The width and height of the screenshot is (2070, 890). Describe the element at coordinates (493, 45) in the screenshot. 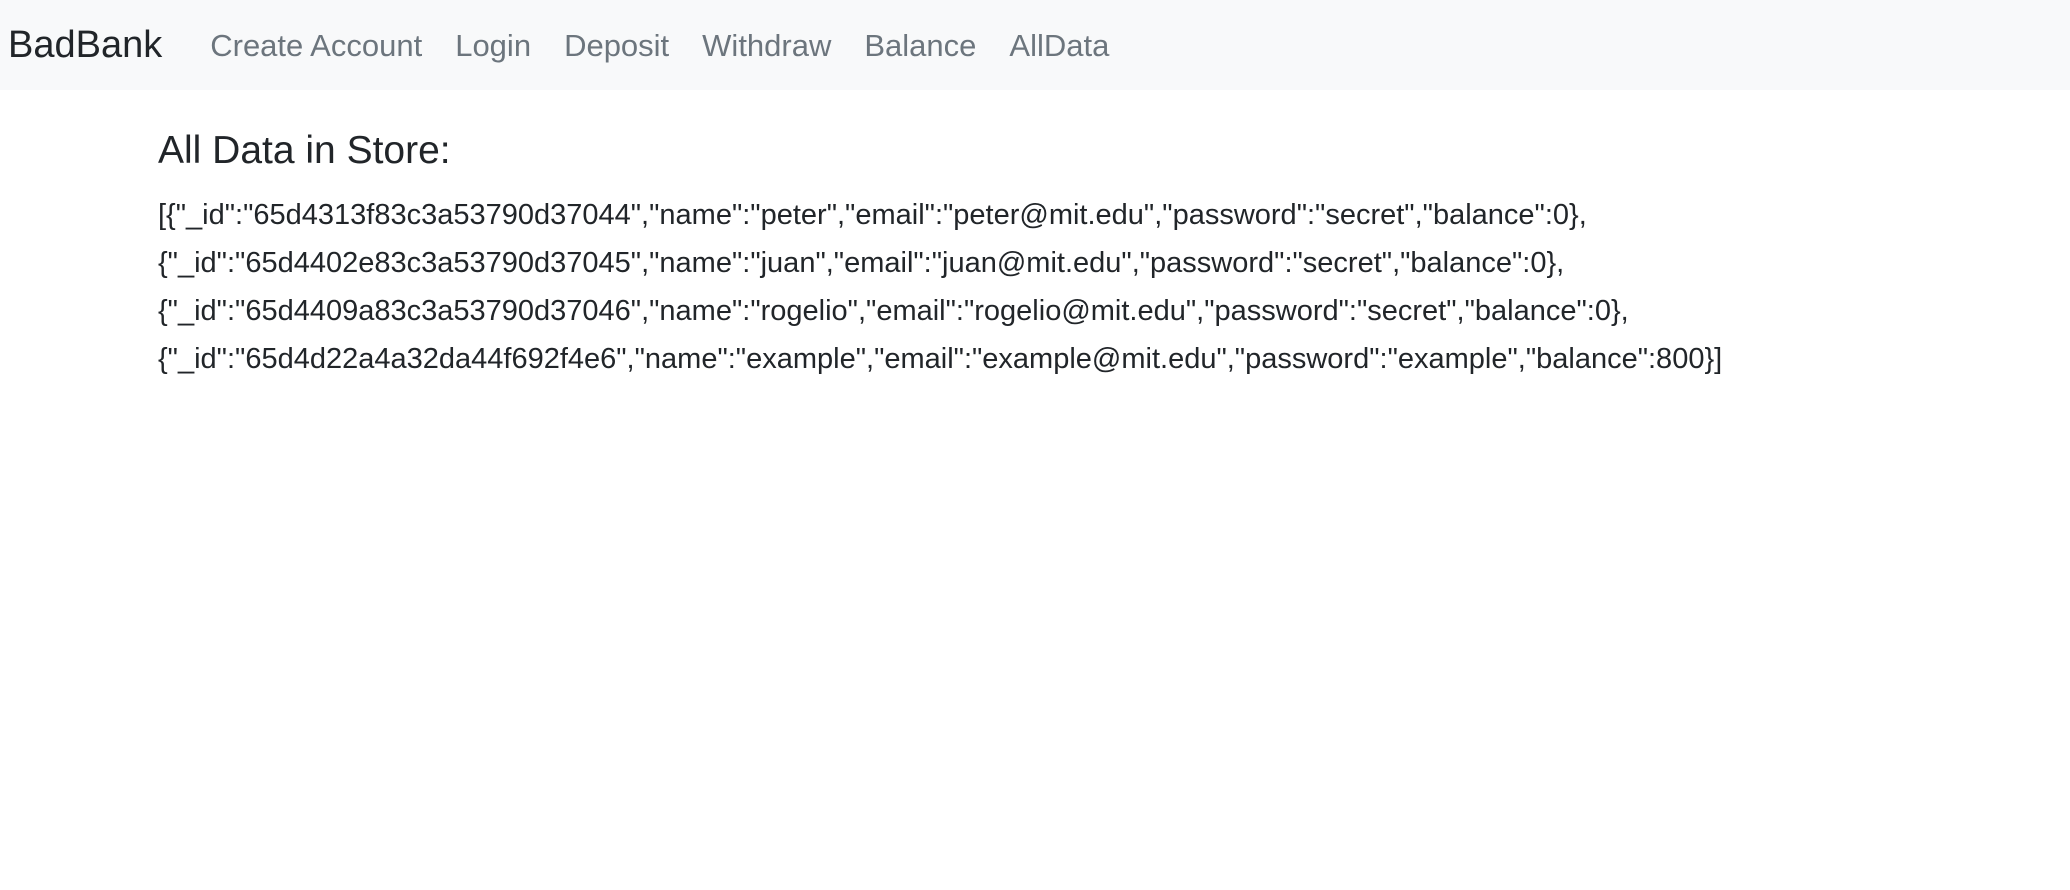

I see `nav-link-login: Login` at that location.